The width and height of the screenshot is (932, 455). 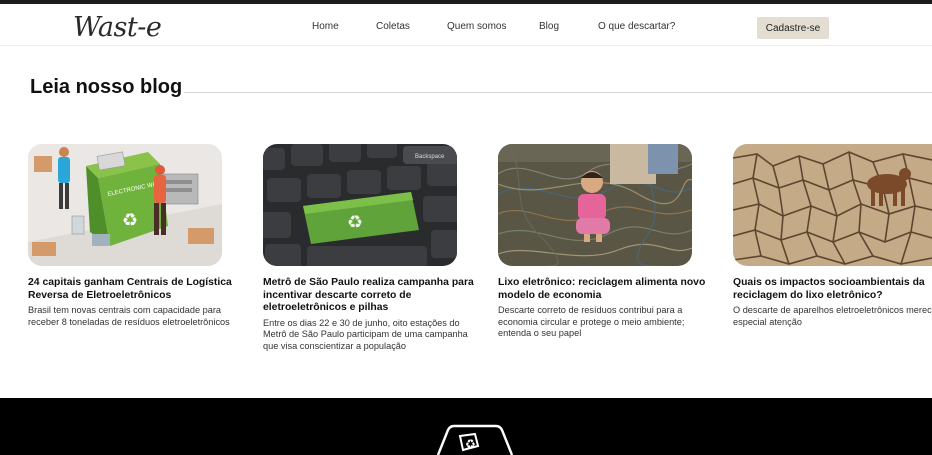 I want to click on nav-coletas: Coletas, so click(x=393, y=26).